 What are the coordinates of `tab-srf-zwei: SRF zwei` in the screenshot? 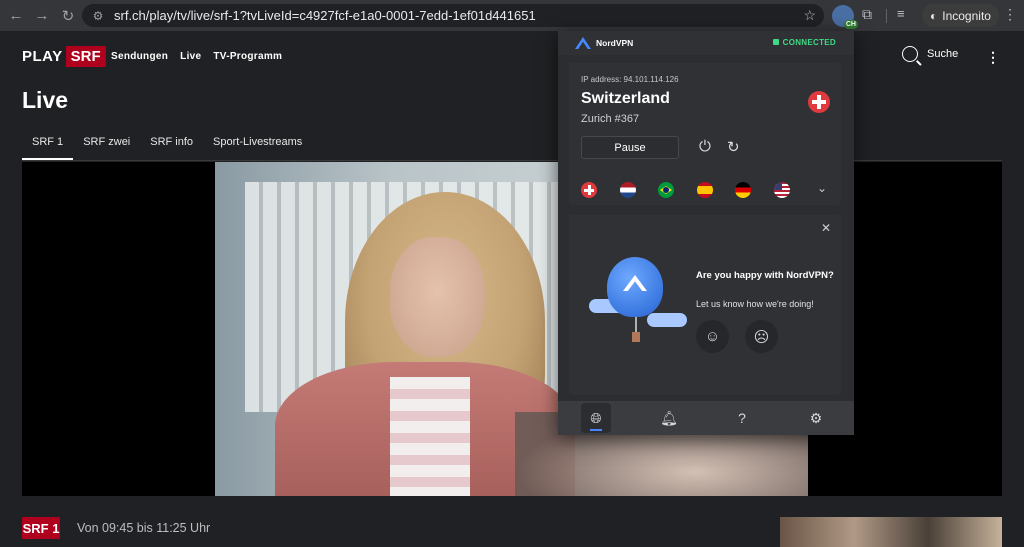 It's located at (106, 148).